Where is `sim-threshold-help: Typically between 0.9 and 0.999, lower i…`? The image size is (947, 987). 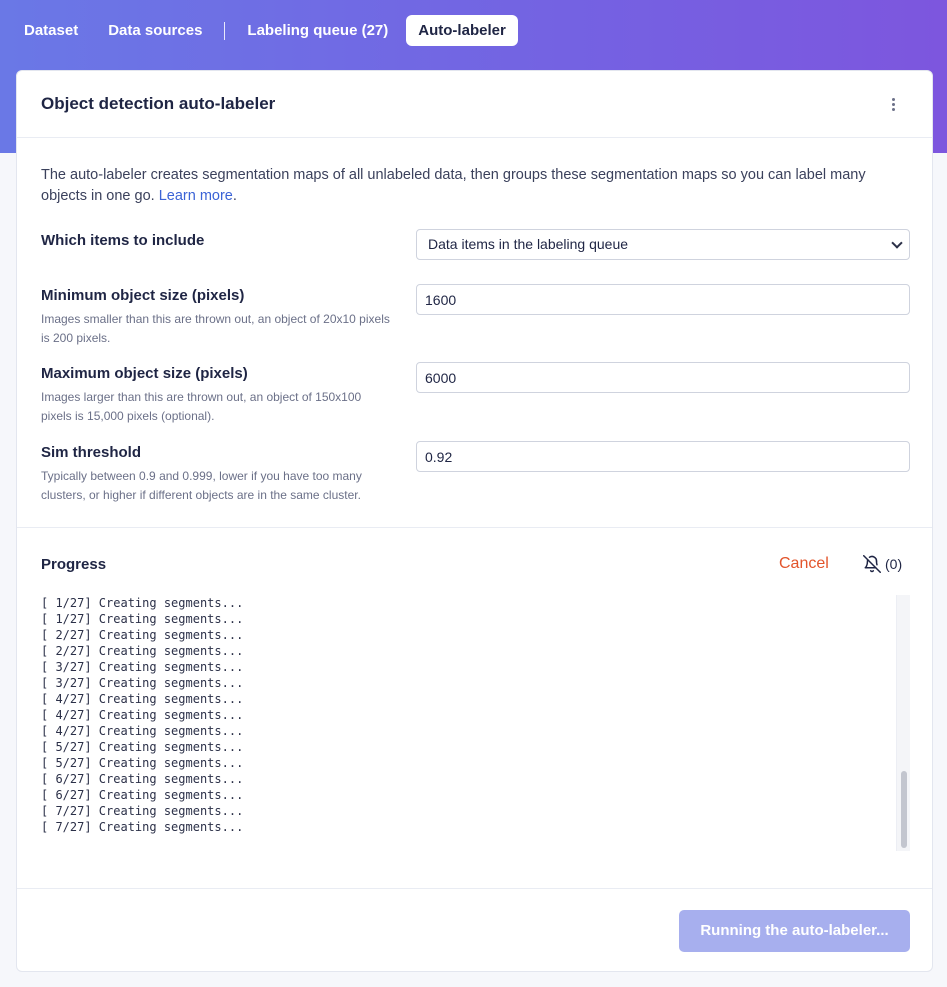
sim-threshold-help: Typically between 0.9 and 0.999, lower i… is located at coordinates (201, 485).